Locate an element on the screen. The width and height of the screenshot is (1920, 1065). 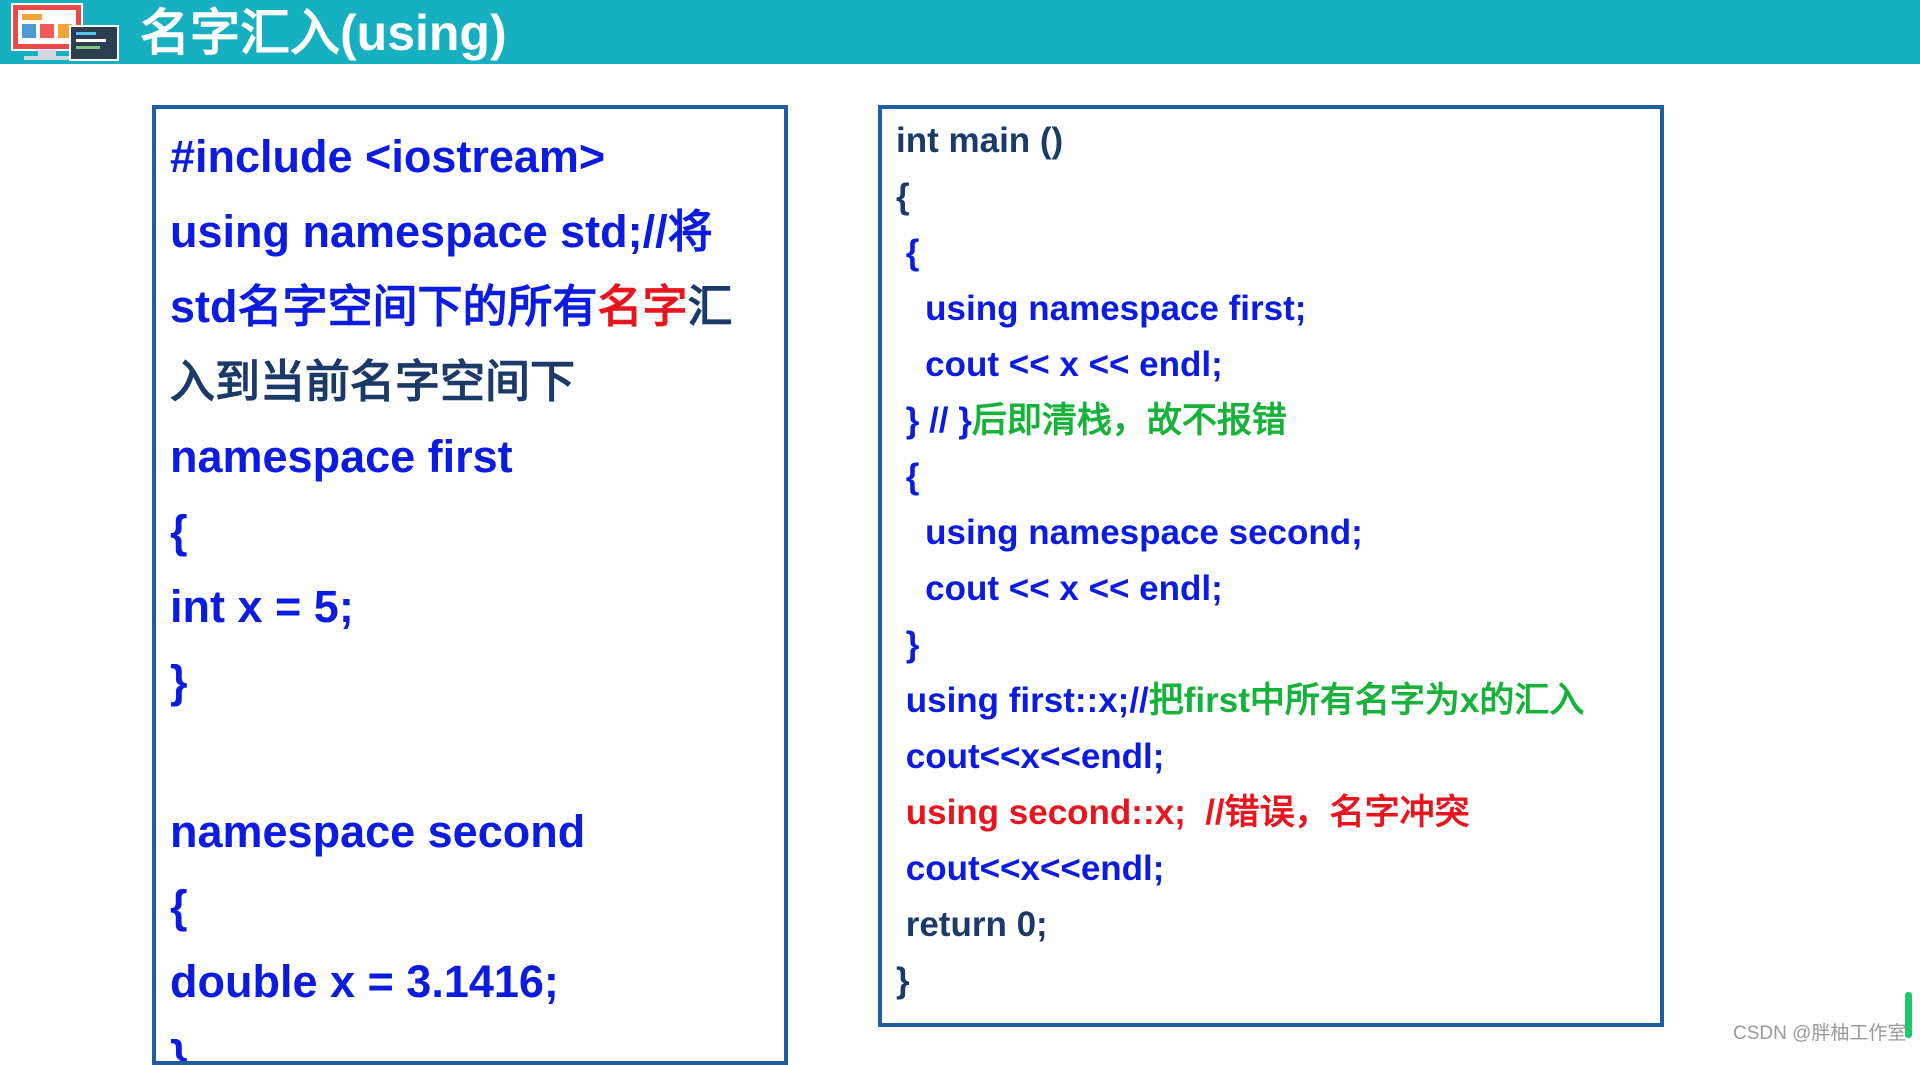
code-line: namespace second is located at coordinates (474, 831).